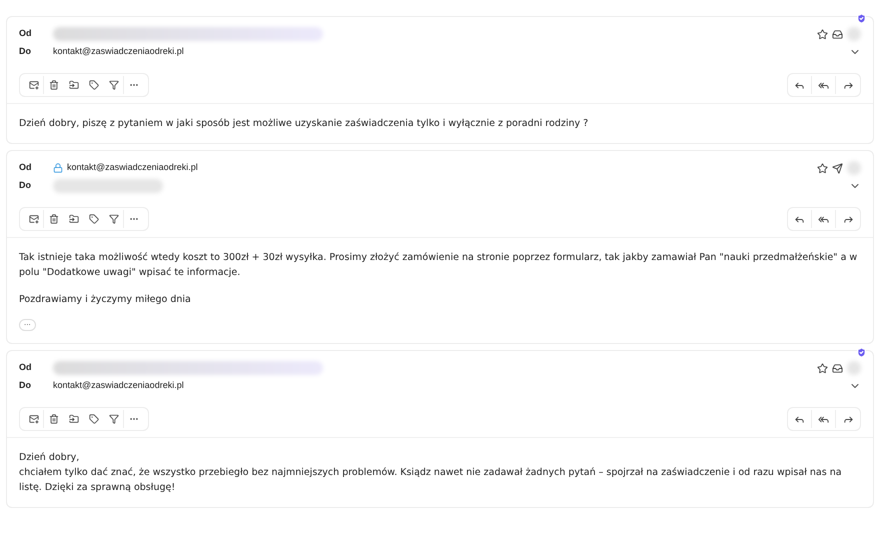 This screenshot has height=540, width=880. Describe the element at coordinates (431, 473) in the screenshot. I see `message-paragraph: Dzień dobry, chciałem tylko dać znać, że wszystko przebiegło bez najmniejszych problemów. Ksiądz nawet nie zadawał żadnych pytań – spojrzał na zaświadczenie i od razu wpisał nas na listę. Dzięki za sprawną obsługę!` at that location.